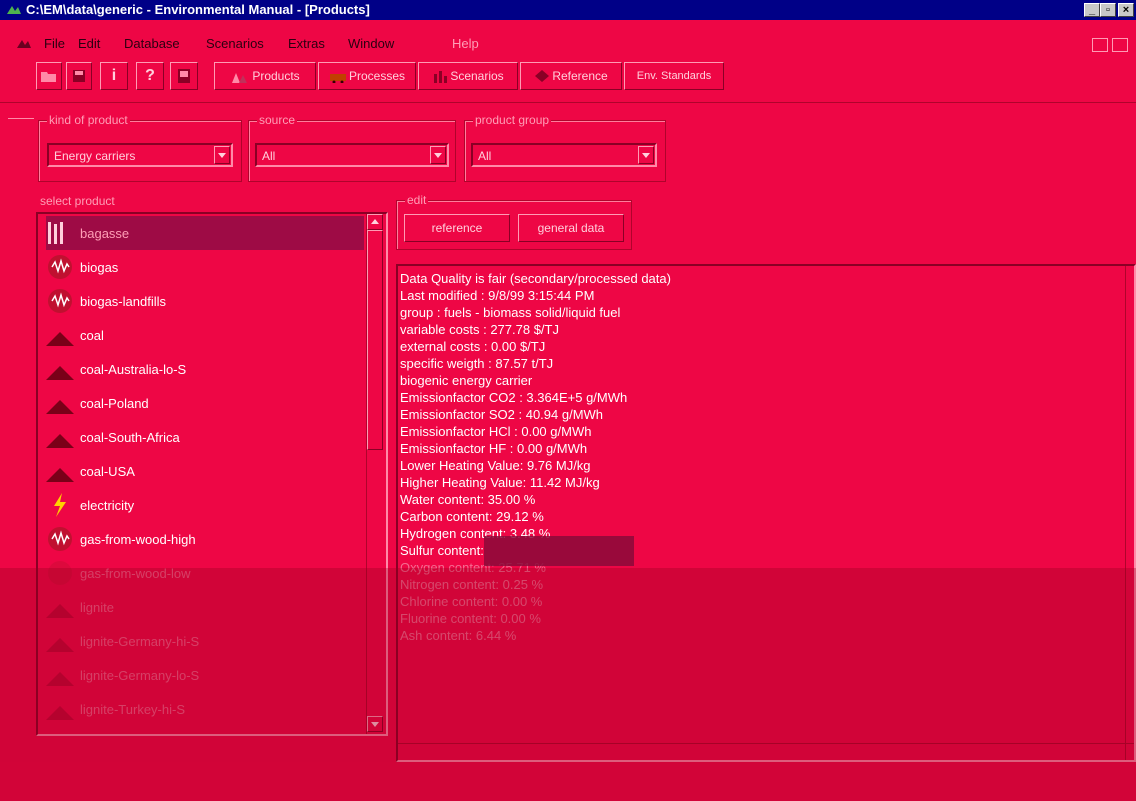 This screenshot has height=801, width=1136. I want to click on source-group: source All, so click(352, 147).